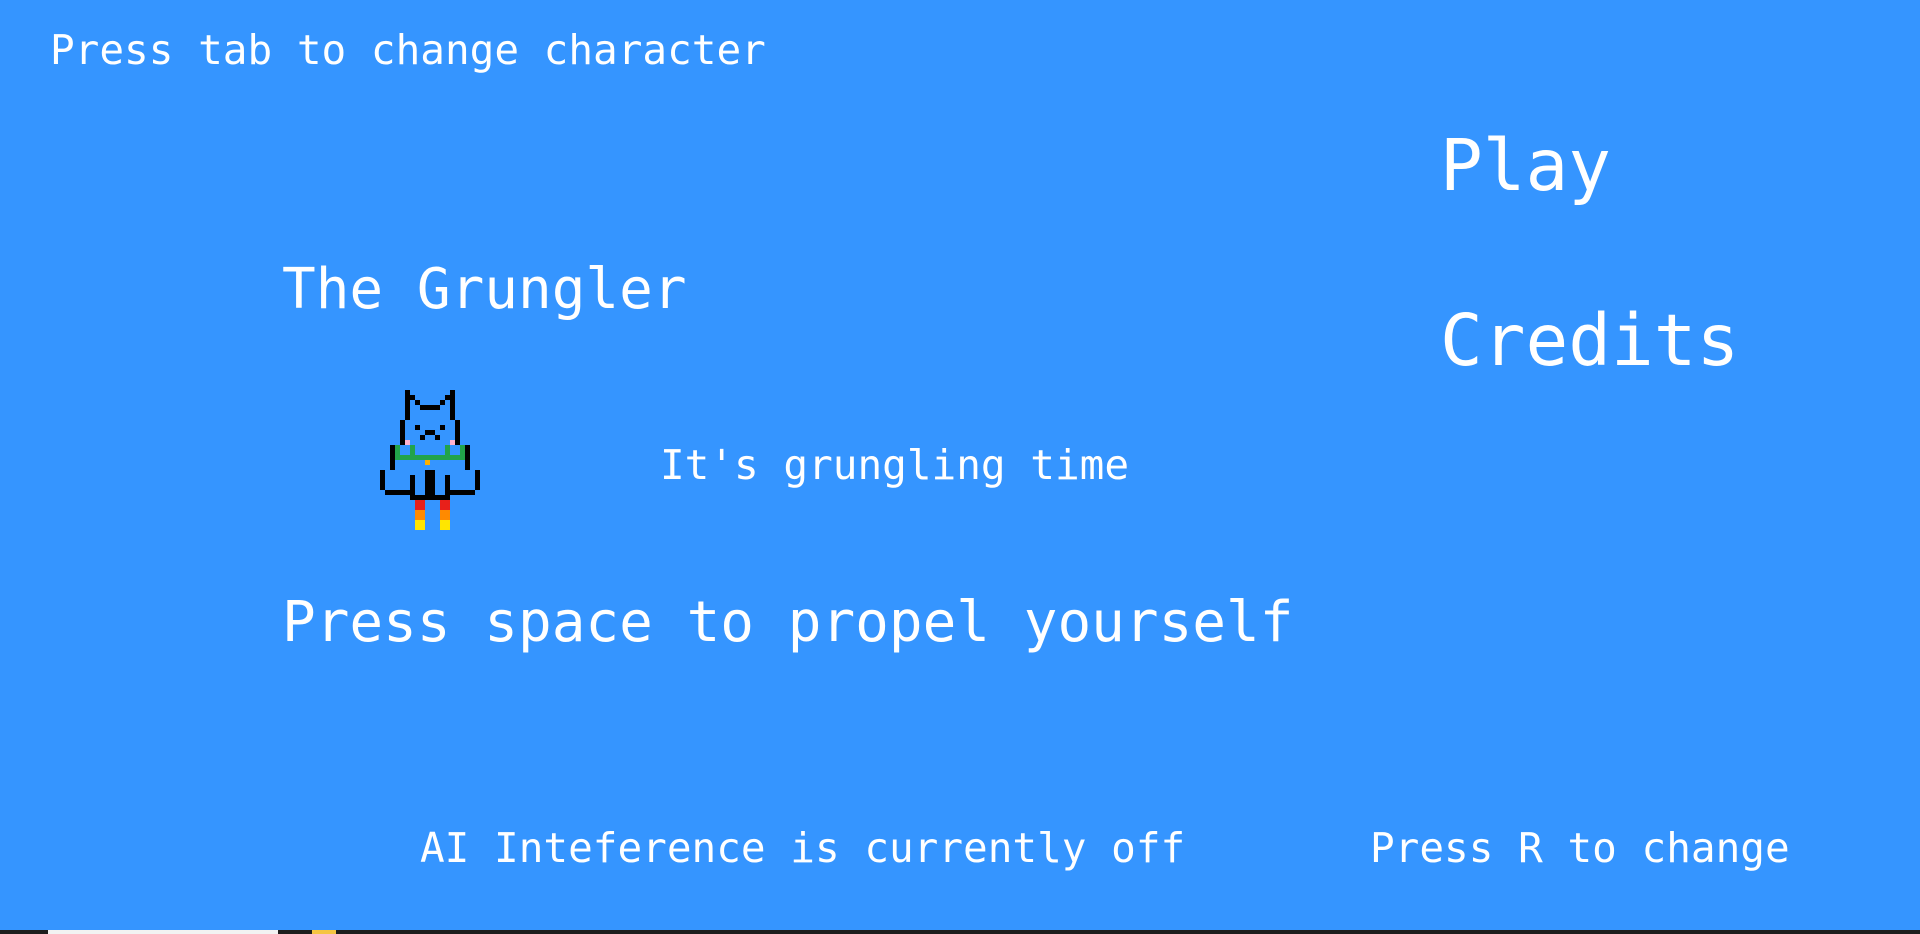 The image size is (1920, 934). Describe the element at coordinates (803, 848) in the screenshot. I see `ai-interference-status: AI Inteference is currently off` at that location.